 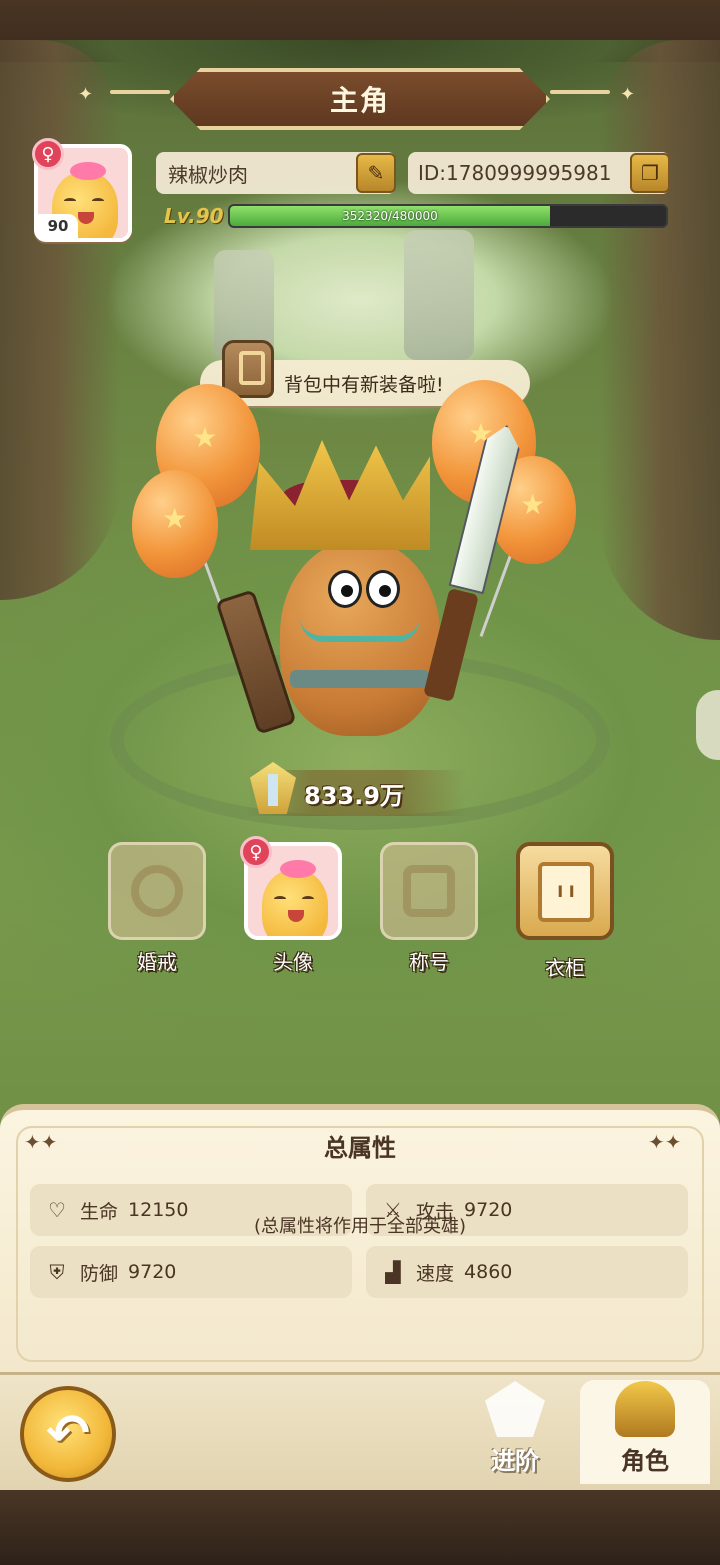 I want to click on advance-icon, so click(x=515, y=1409).